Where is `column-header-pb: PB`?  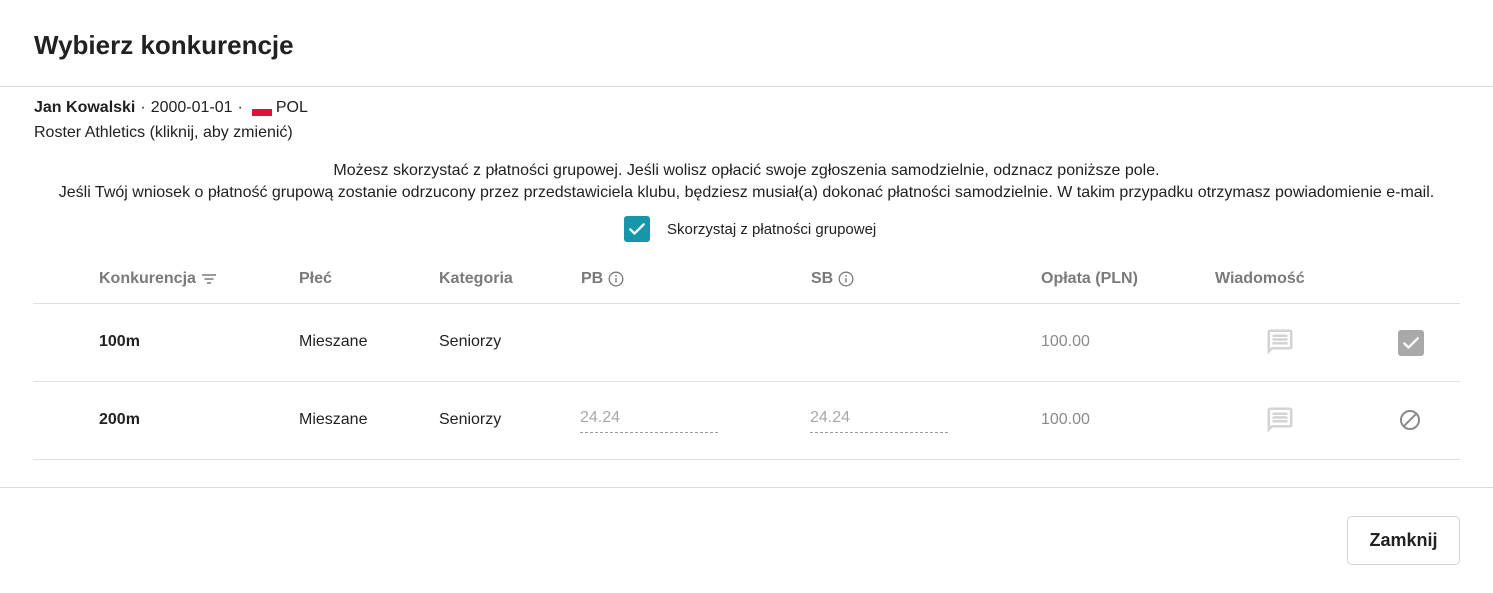
column-header-pb: PB is located at coordinates (602, 279).